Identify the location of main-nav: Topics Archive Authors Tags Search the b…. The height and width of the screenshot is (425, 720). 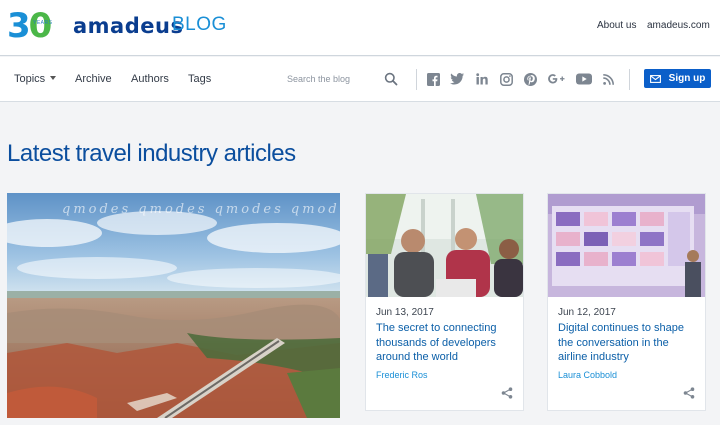
(360, 79).